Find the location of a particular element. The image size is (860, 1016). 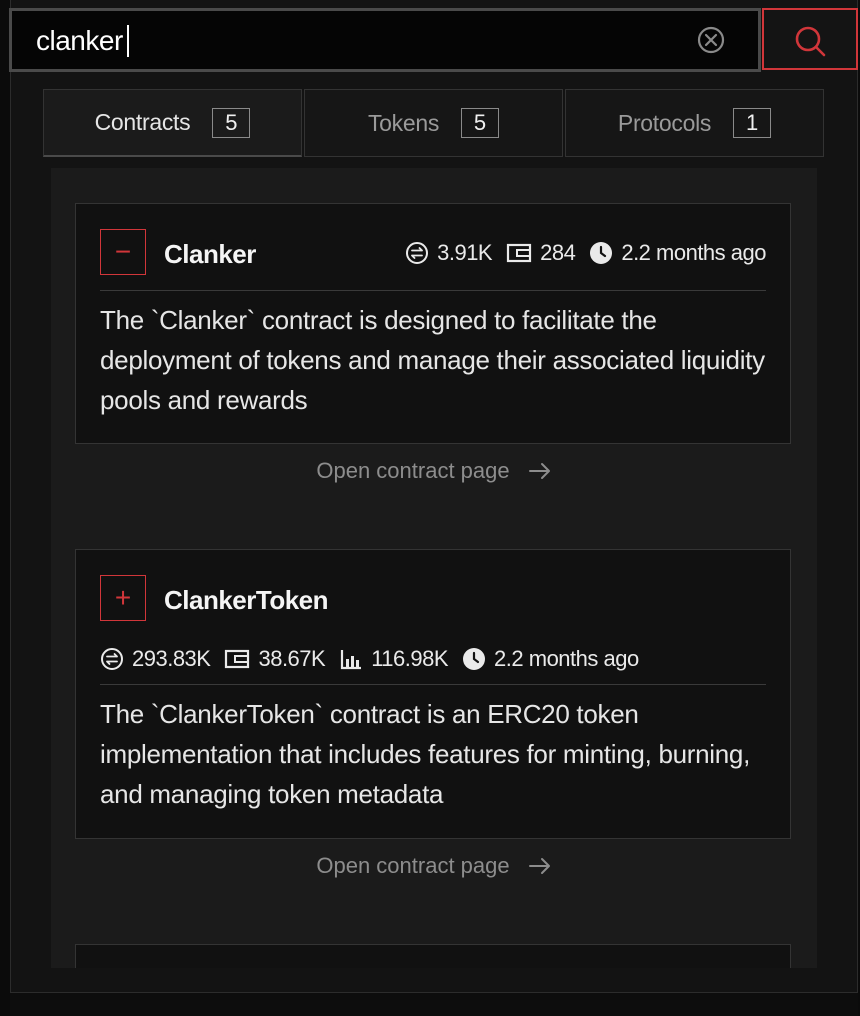

tab-label: Protocols is located at coordinates (664, 122).